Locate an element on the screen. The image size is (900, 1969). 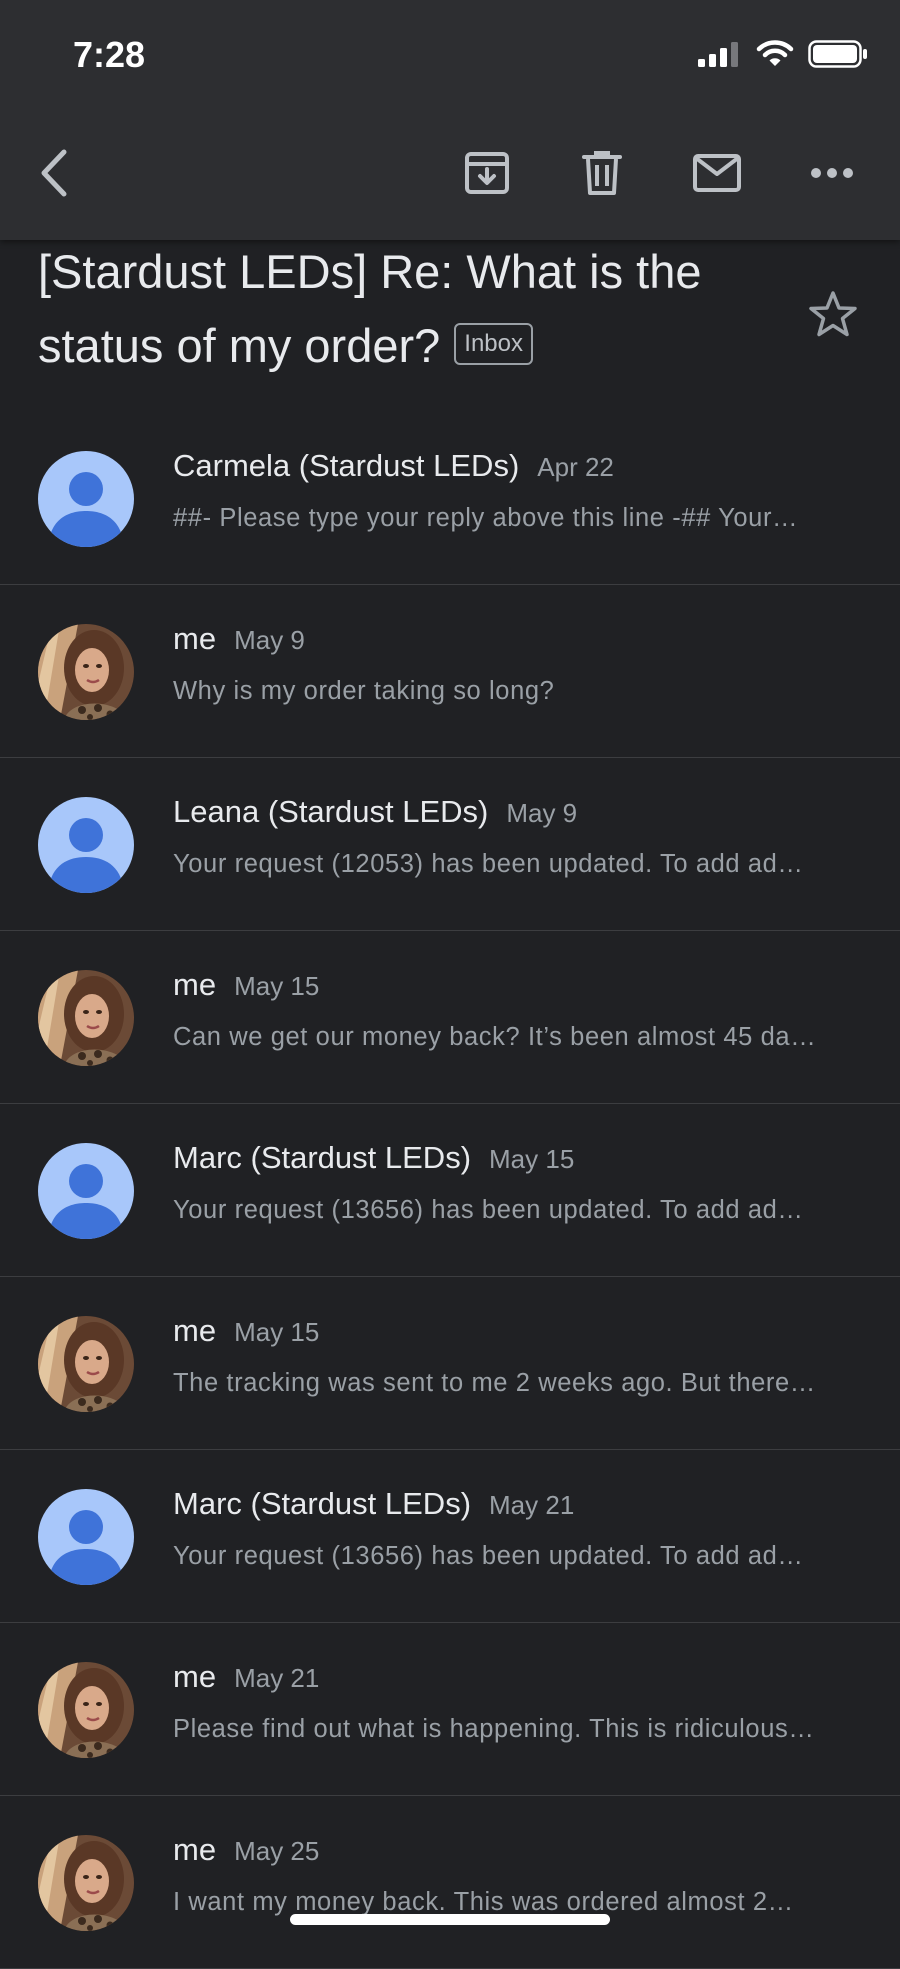
back-button is located at coordinates (54, 173).